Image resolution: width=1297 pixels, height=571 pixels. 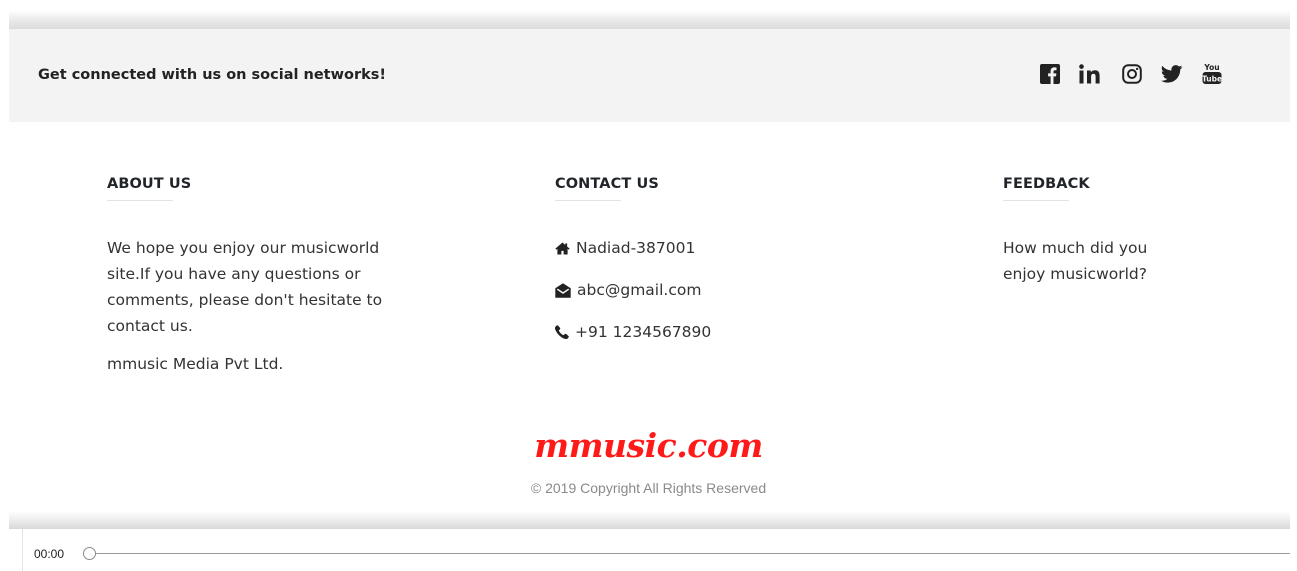 I want to click on seek-bar, so click(x=690, y=553).